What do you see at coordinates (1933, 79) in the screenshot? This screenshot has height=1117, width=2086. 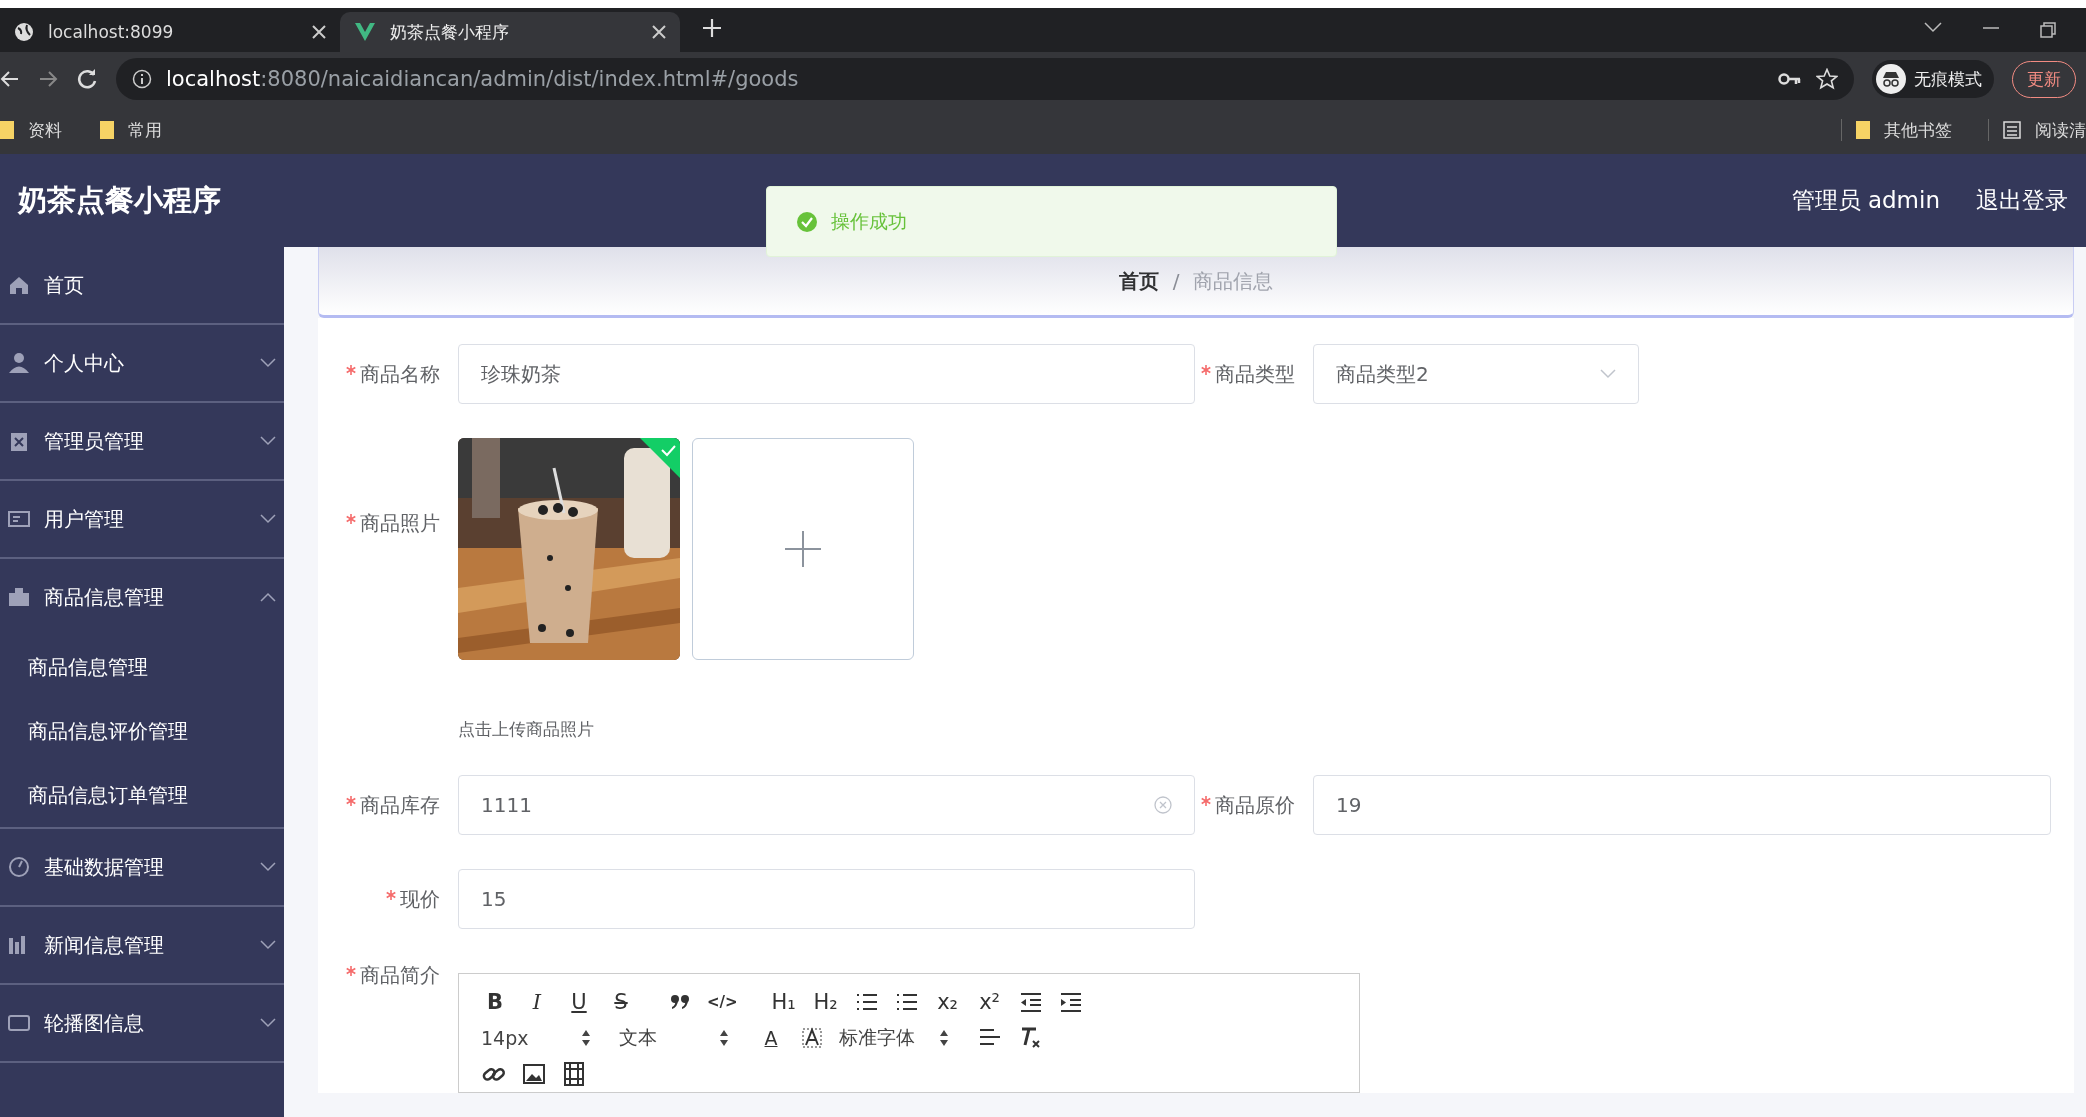 I see `incognito-badge: 无痕模式` at bounding box center [1933, 79].